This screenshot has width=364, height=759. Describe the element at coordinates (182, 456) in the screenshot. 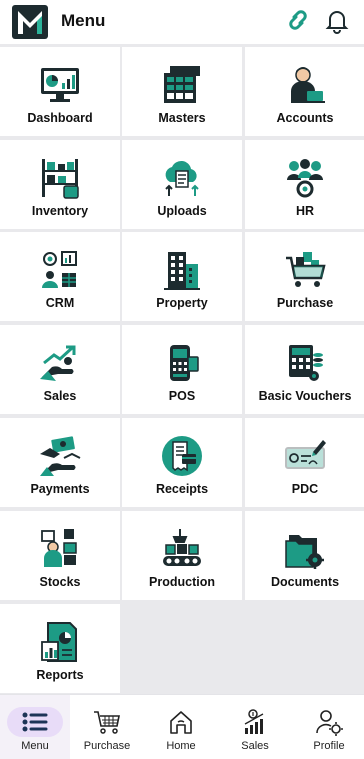

I see `receipt-icon` at that location.